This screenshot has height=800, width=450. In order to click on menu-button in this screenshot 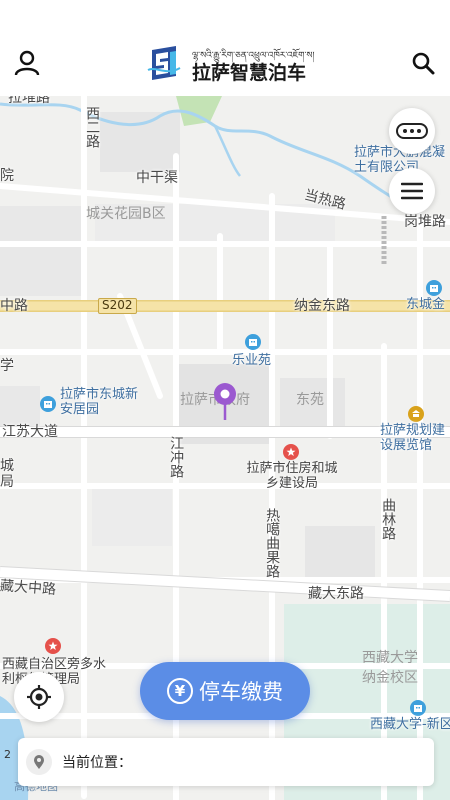, I will do `click(412, 191)`.